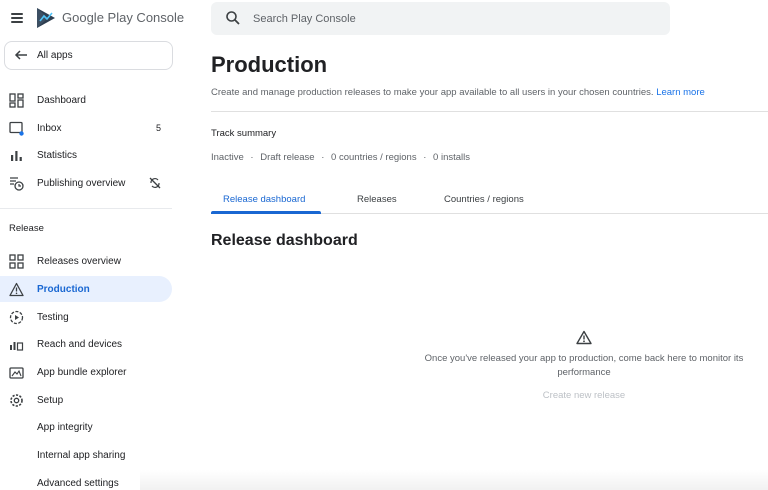 The width and height of the screenshot is (768, 490). What do you see at coordinates (86, 400) in the screenshot?
I see `nav-item-setup: Setup` at bounding box center [86, 400].